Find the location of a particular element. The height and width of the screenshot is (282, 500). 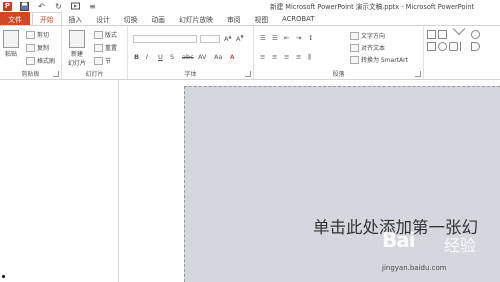

file-tab: 文件 is located at coordinates (15, 18).